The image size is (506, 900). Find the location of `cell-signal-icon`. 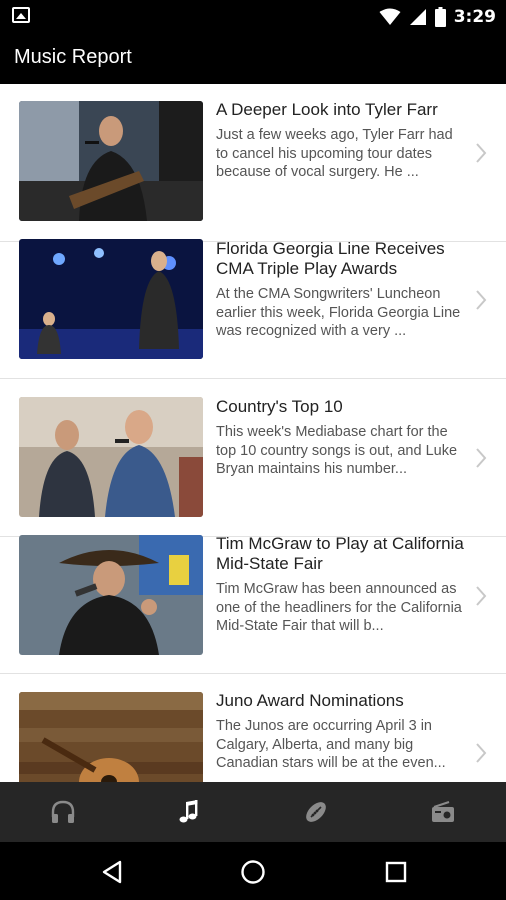

cell-signal-icon is located at coordinates (417, 17).